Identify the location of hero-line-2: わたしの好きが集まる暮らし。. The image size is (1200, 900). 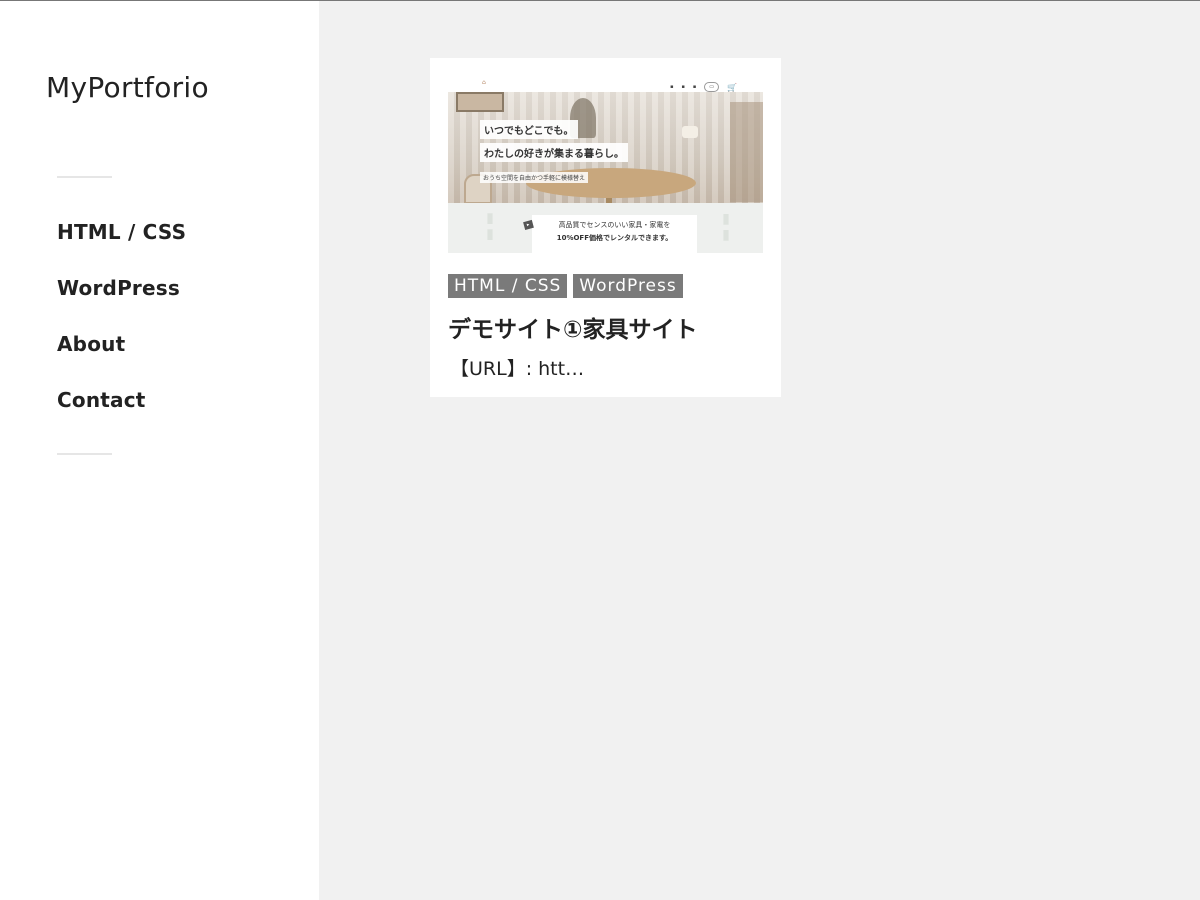
(554, 152).